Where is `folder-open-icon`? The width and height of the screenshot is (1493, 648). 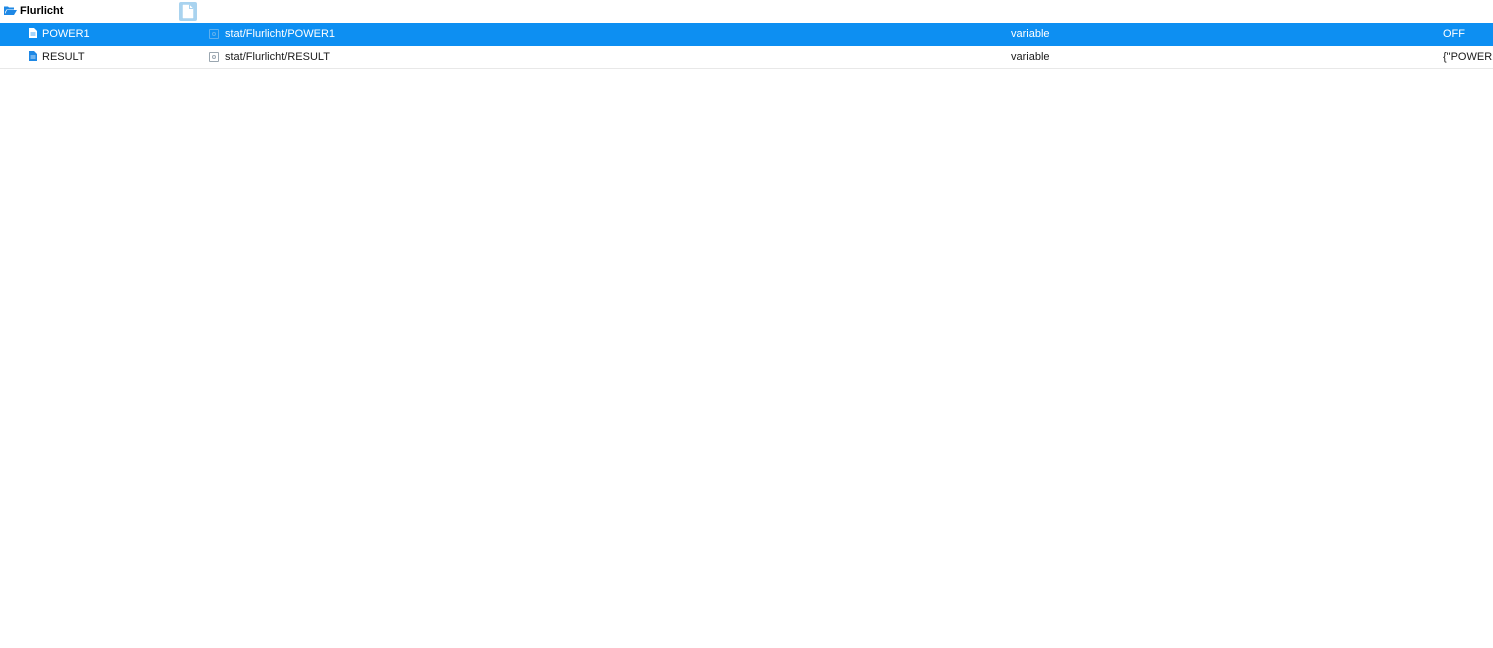 folder-open-icon is located at coordinates (10, 10).